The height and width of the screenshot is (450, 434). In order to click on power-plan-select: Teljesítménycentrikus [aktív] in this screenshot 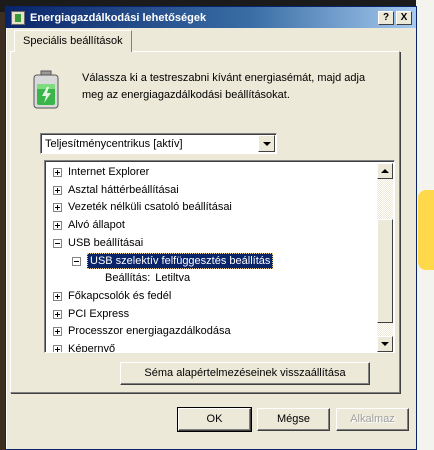, I will do `click(158, 143)`.